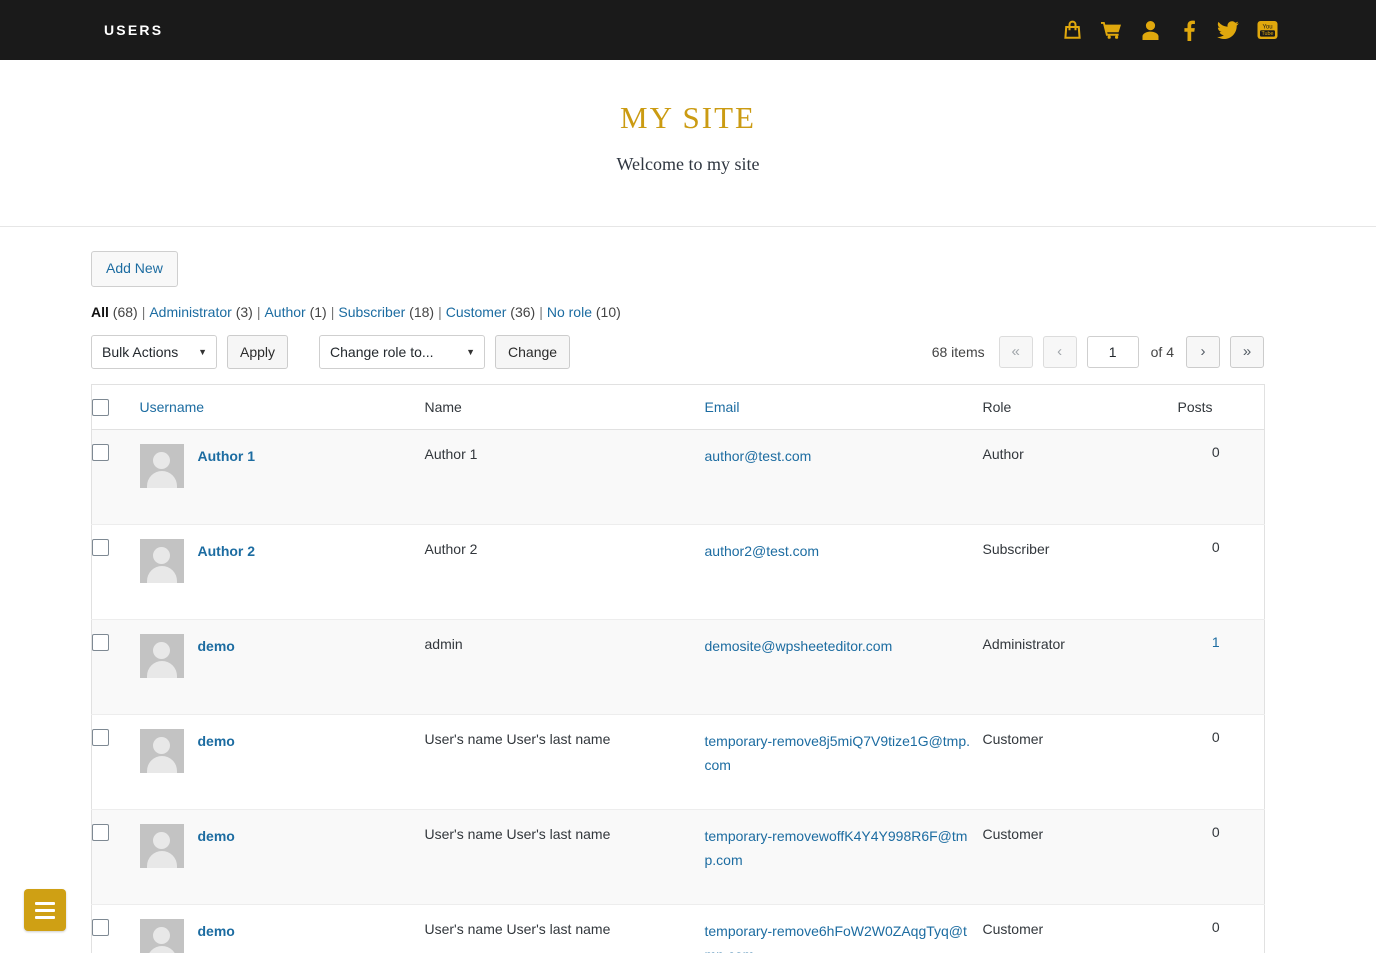 Image resolution: width=1376 pixels, height=953 pixels. What do you see at coordinates (172, 407) in the screenshot?
I see `sort-username-link: Username` at bounding box center [172, 407].